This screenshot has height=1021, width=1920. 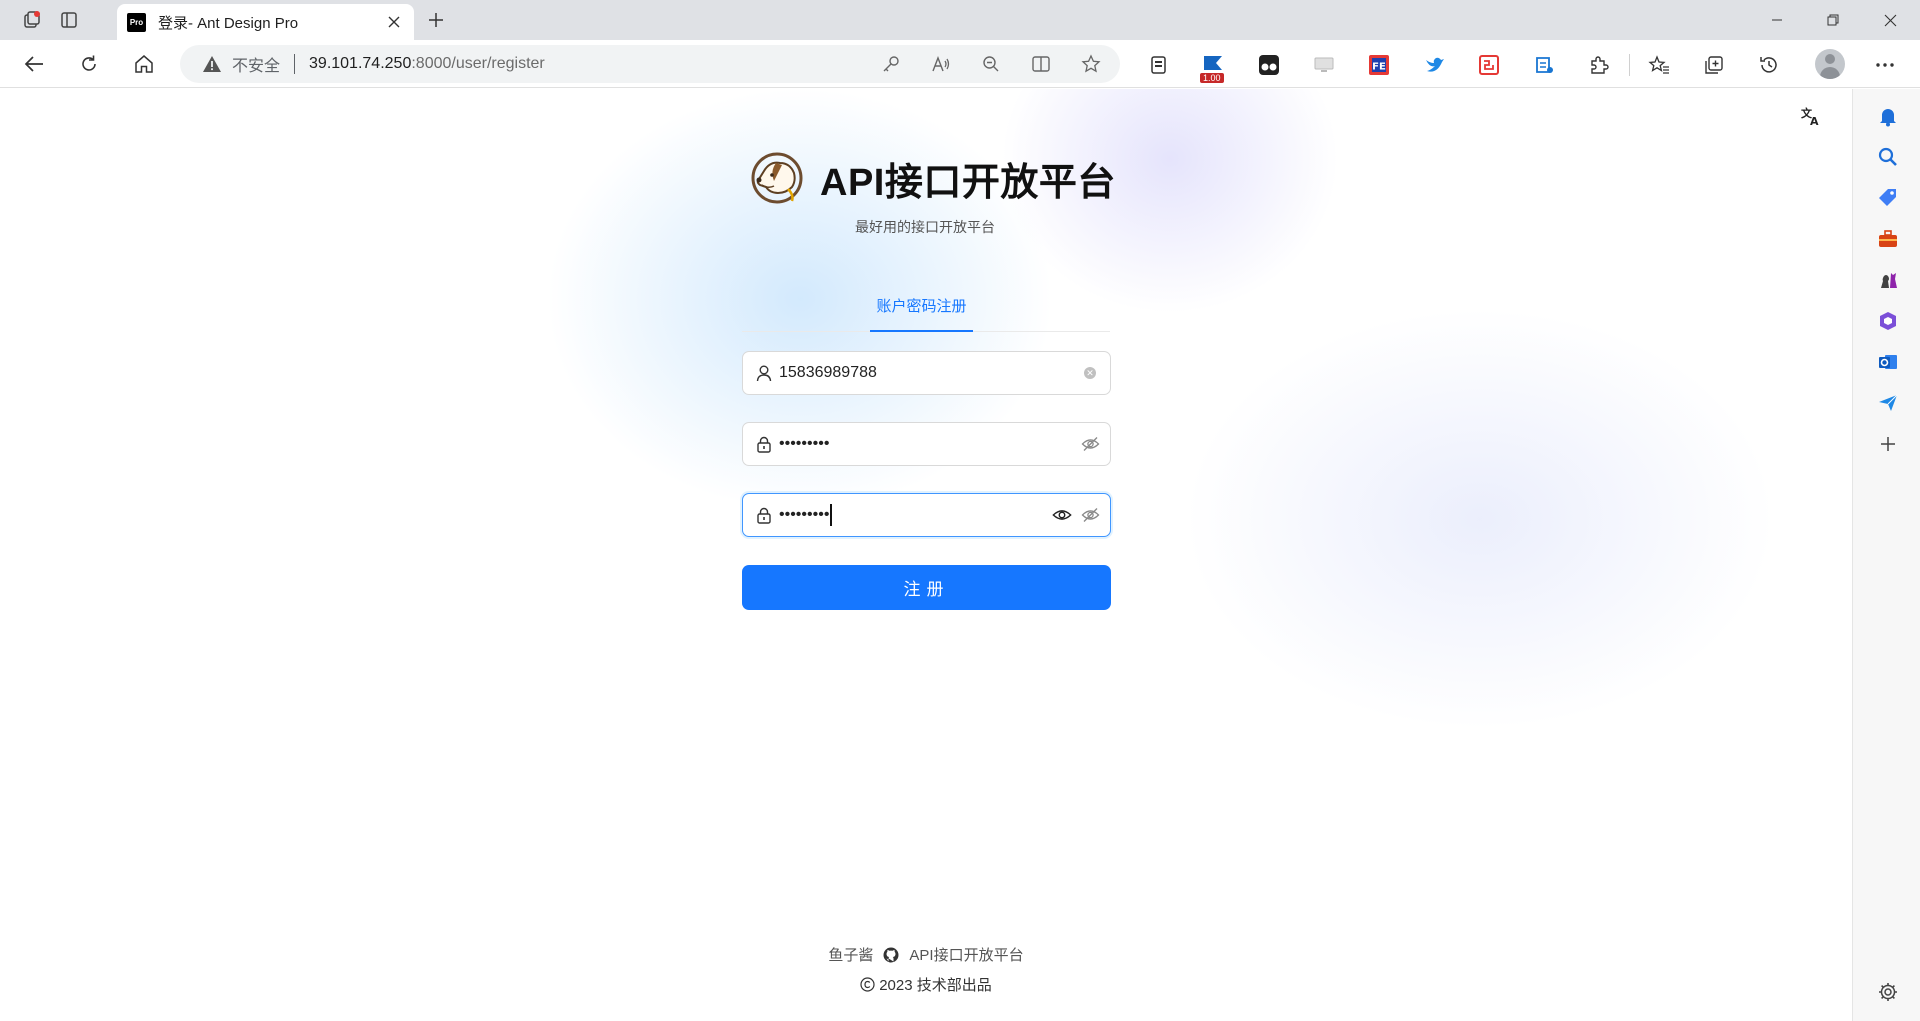 I want to click on search-icon, so click(x=1888, y=157).